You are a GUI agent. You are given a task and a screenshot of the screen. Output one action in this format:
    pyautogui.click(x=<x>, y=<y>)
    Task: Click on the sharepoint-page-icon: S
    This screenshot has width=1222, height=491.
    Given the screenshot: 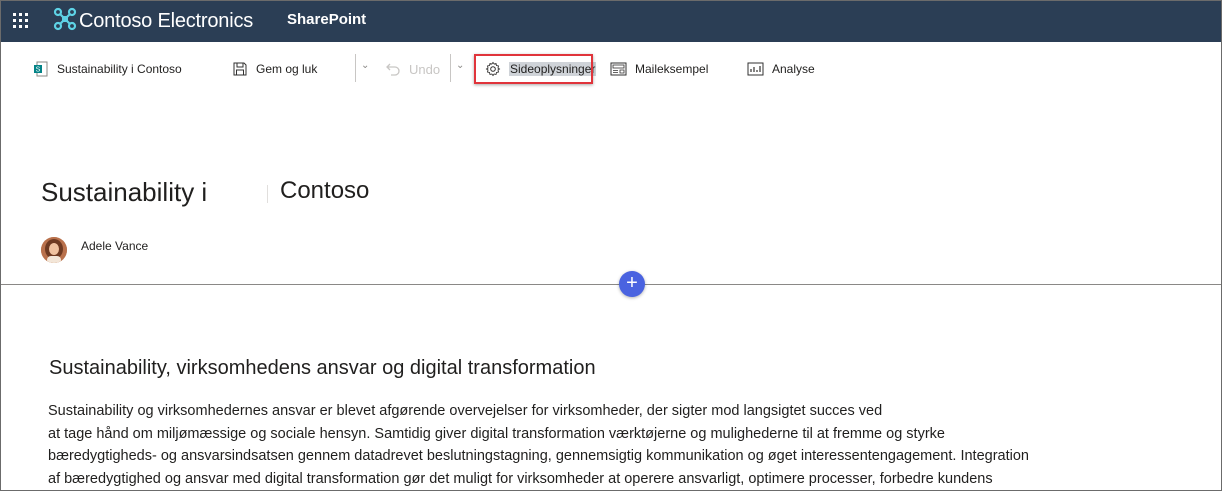 What is the action you would take?
    pyautogui.click(x=41, y=69)
    